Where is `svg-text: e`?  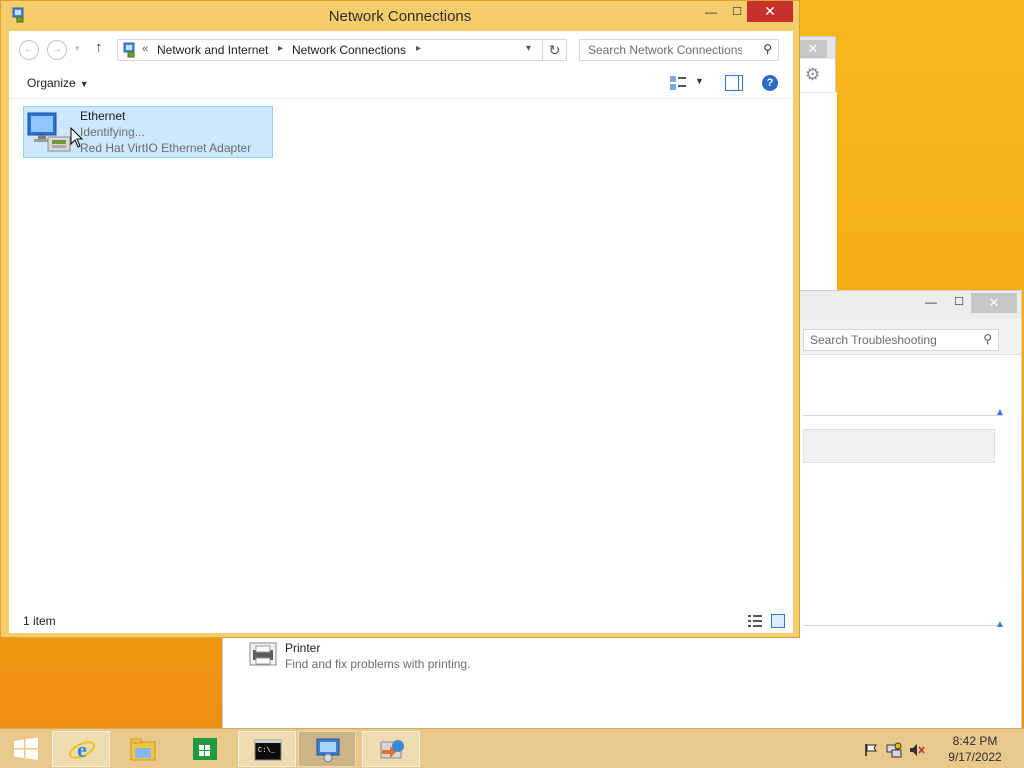 svg-text: e is located at coordinates (82, 749).